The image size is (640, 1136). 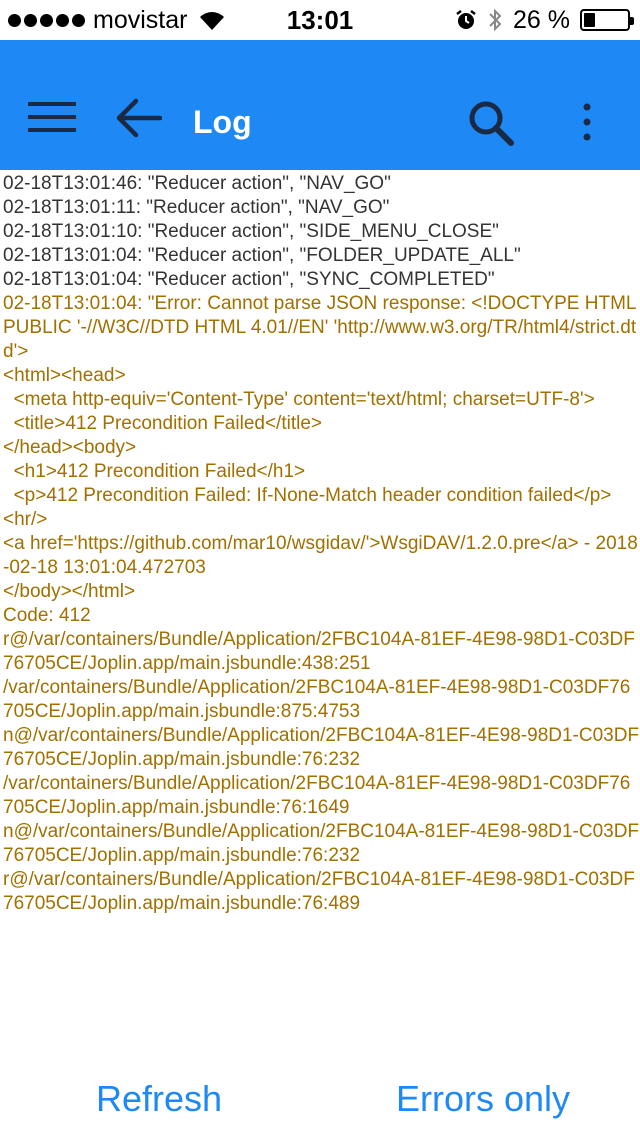 I want to click on battery-icon, so click(x=607, y=20).